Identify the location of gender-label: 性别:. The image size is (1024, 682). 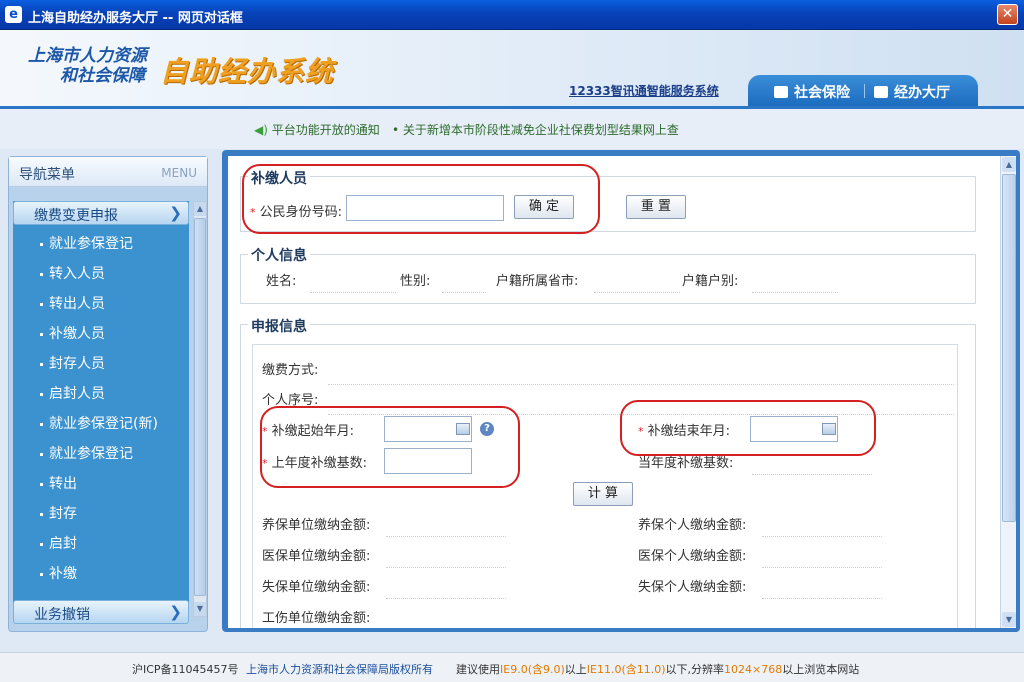
(415, 281).